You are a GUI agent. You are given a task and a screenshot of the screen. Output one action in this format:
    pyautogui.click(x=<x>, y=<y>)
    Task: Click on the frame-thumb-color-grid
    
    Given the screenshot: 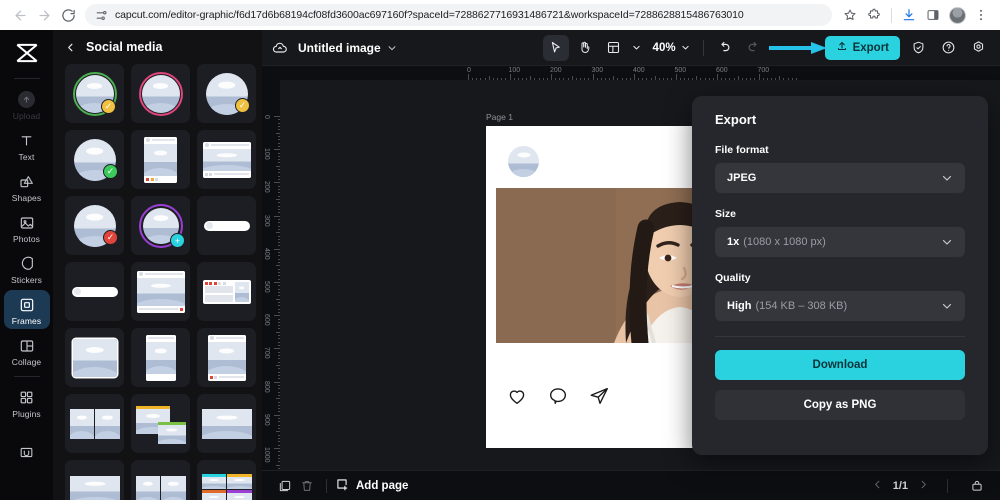 What is the action you would take?
    pyautogui.click(x=226, y=480)
    